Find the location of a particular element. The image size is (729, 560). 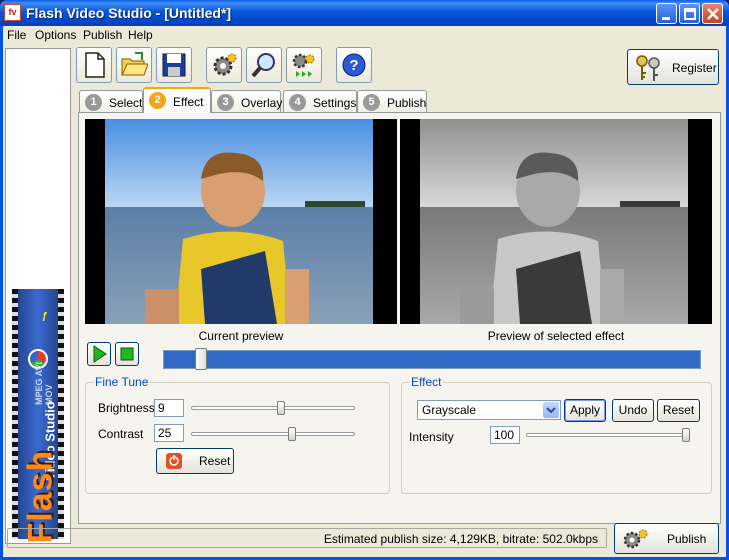

effect-select: Grayscale is located at coordinates (489, 410).